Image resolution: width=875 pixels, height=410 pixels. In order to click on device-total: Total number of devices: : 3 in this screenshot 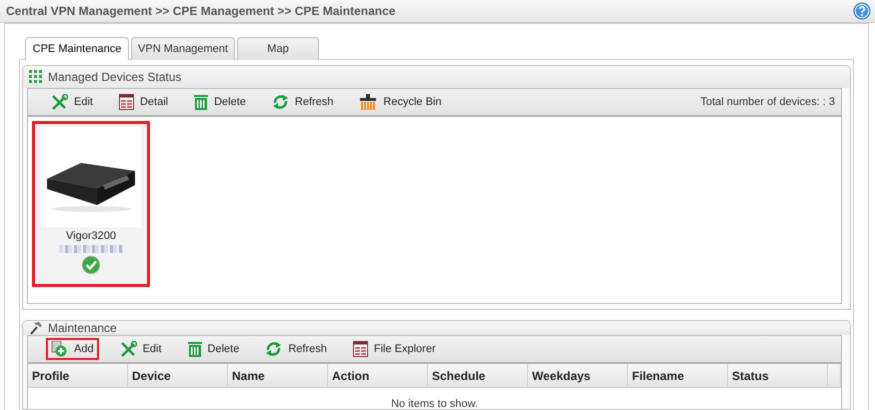, I will do `click(767, 102)`.